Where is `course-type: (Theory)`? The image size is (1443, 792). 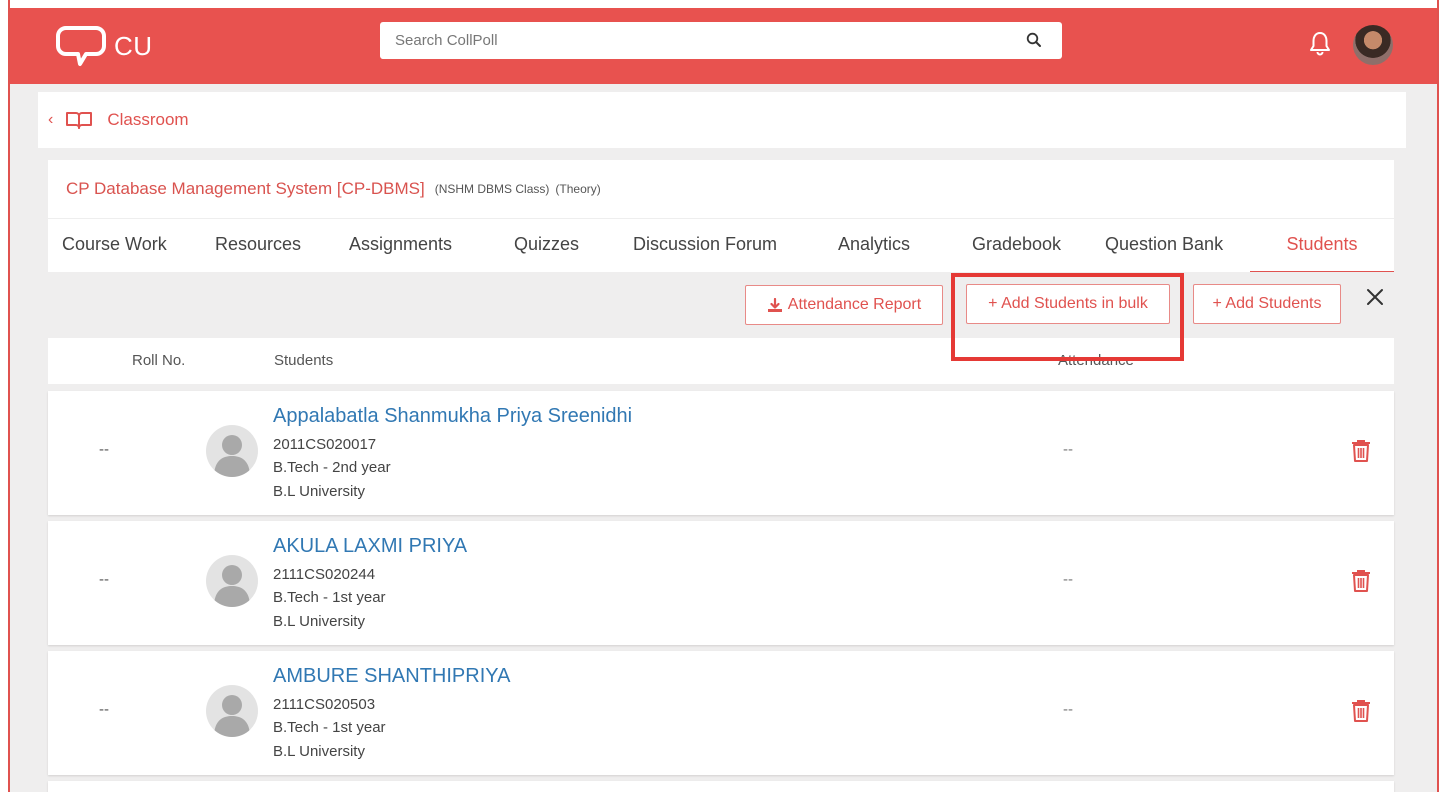
course-type: (Theory) is located at coordinates (578, 189).